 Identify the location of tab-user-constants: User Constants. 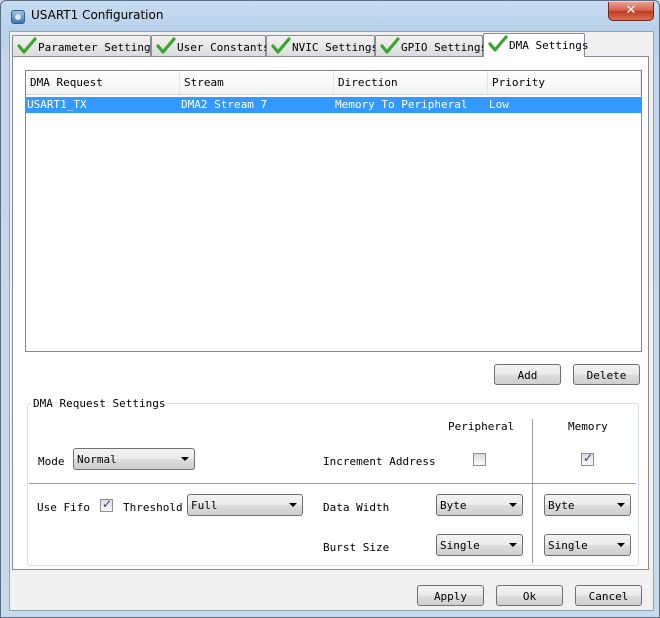
(210, 45).